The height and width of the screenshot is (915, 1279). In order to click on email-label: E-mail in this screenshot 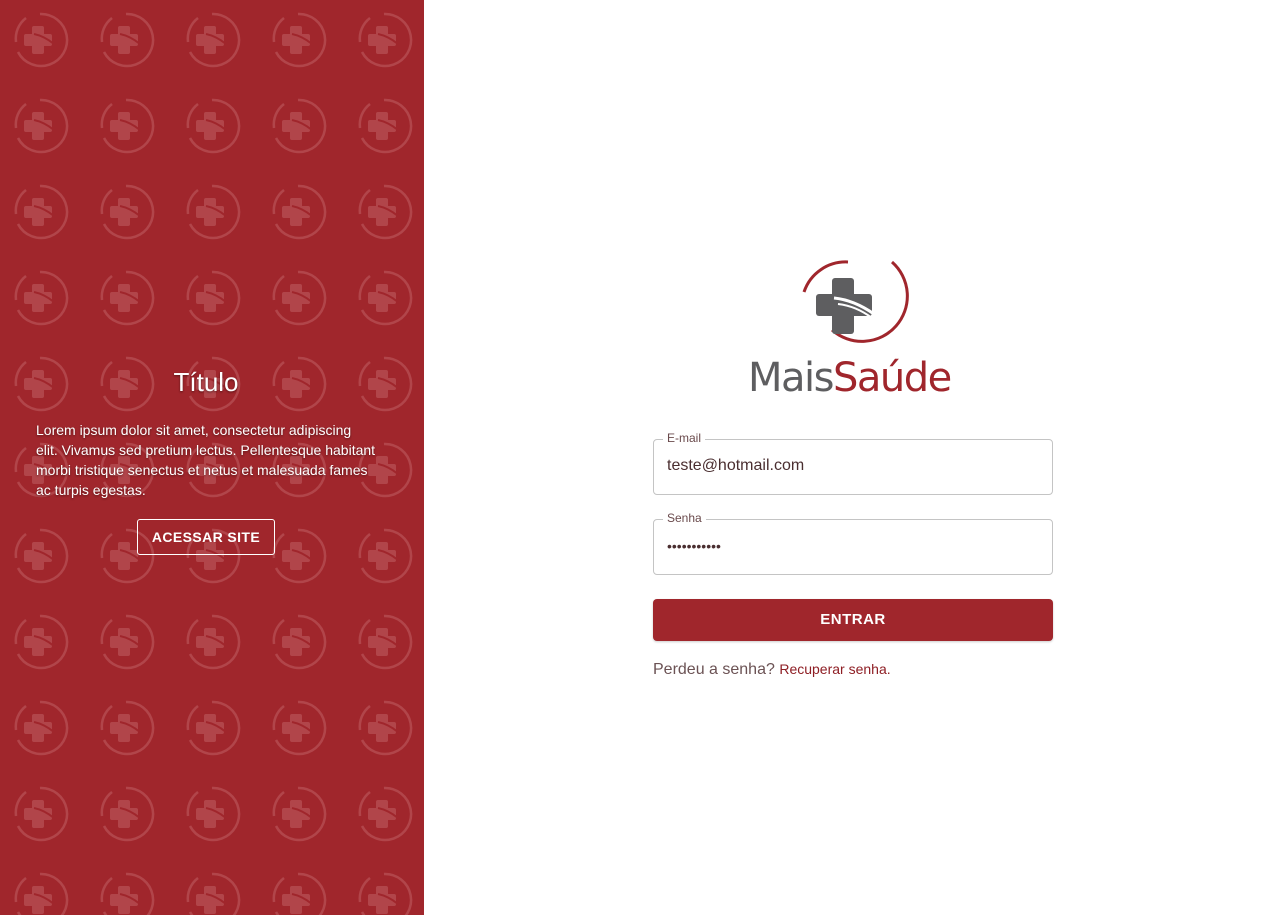, I will do `click(684, 438)`.